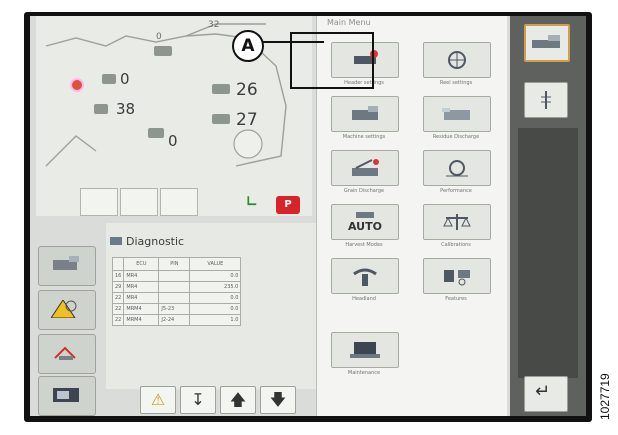 This screenshot has height=435, width=618. Describe the element at coordinates (456, 137) in the screenshot. I see `tile-label: Residue Discharge` at that location.